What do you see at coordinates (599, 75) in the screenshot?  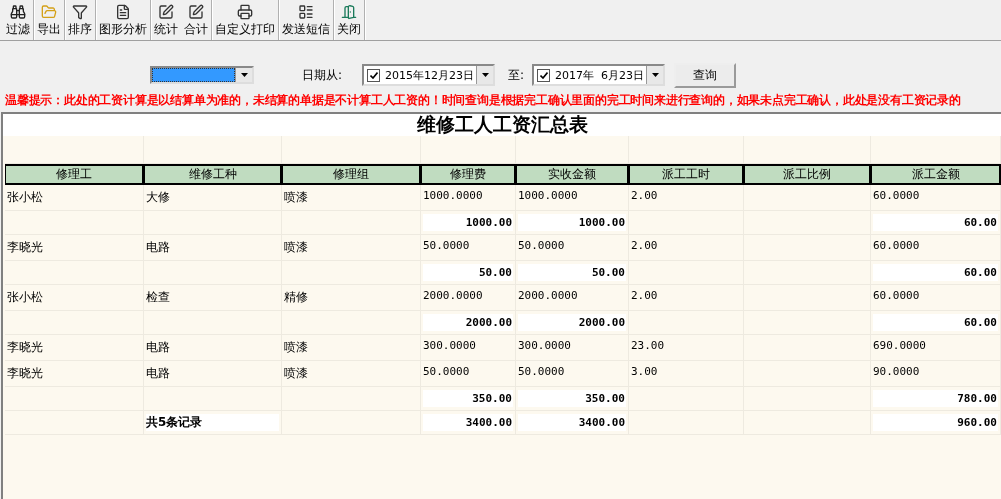 I see `date-picker: 2017年 6月23日` at bounding box center [599, 75].